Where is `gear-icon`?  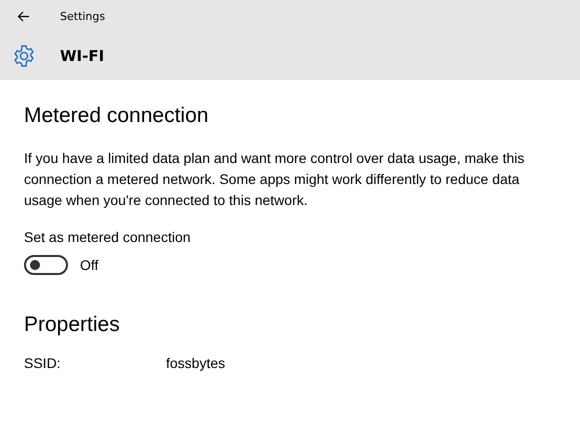 gear-icon is located at coordinates (24, 56).